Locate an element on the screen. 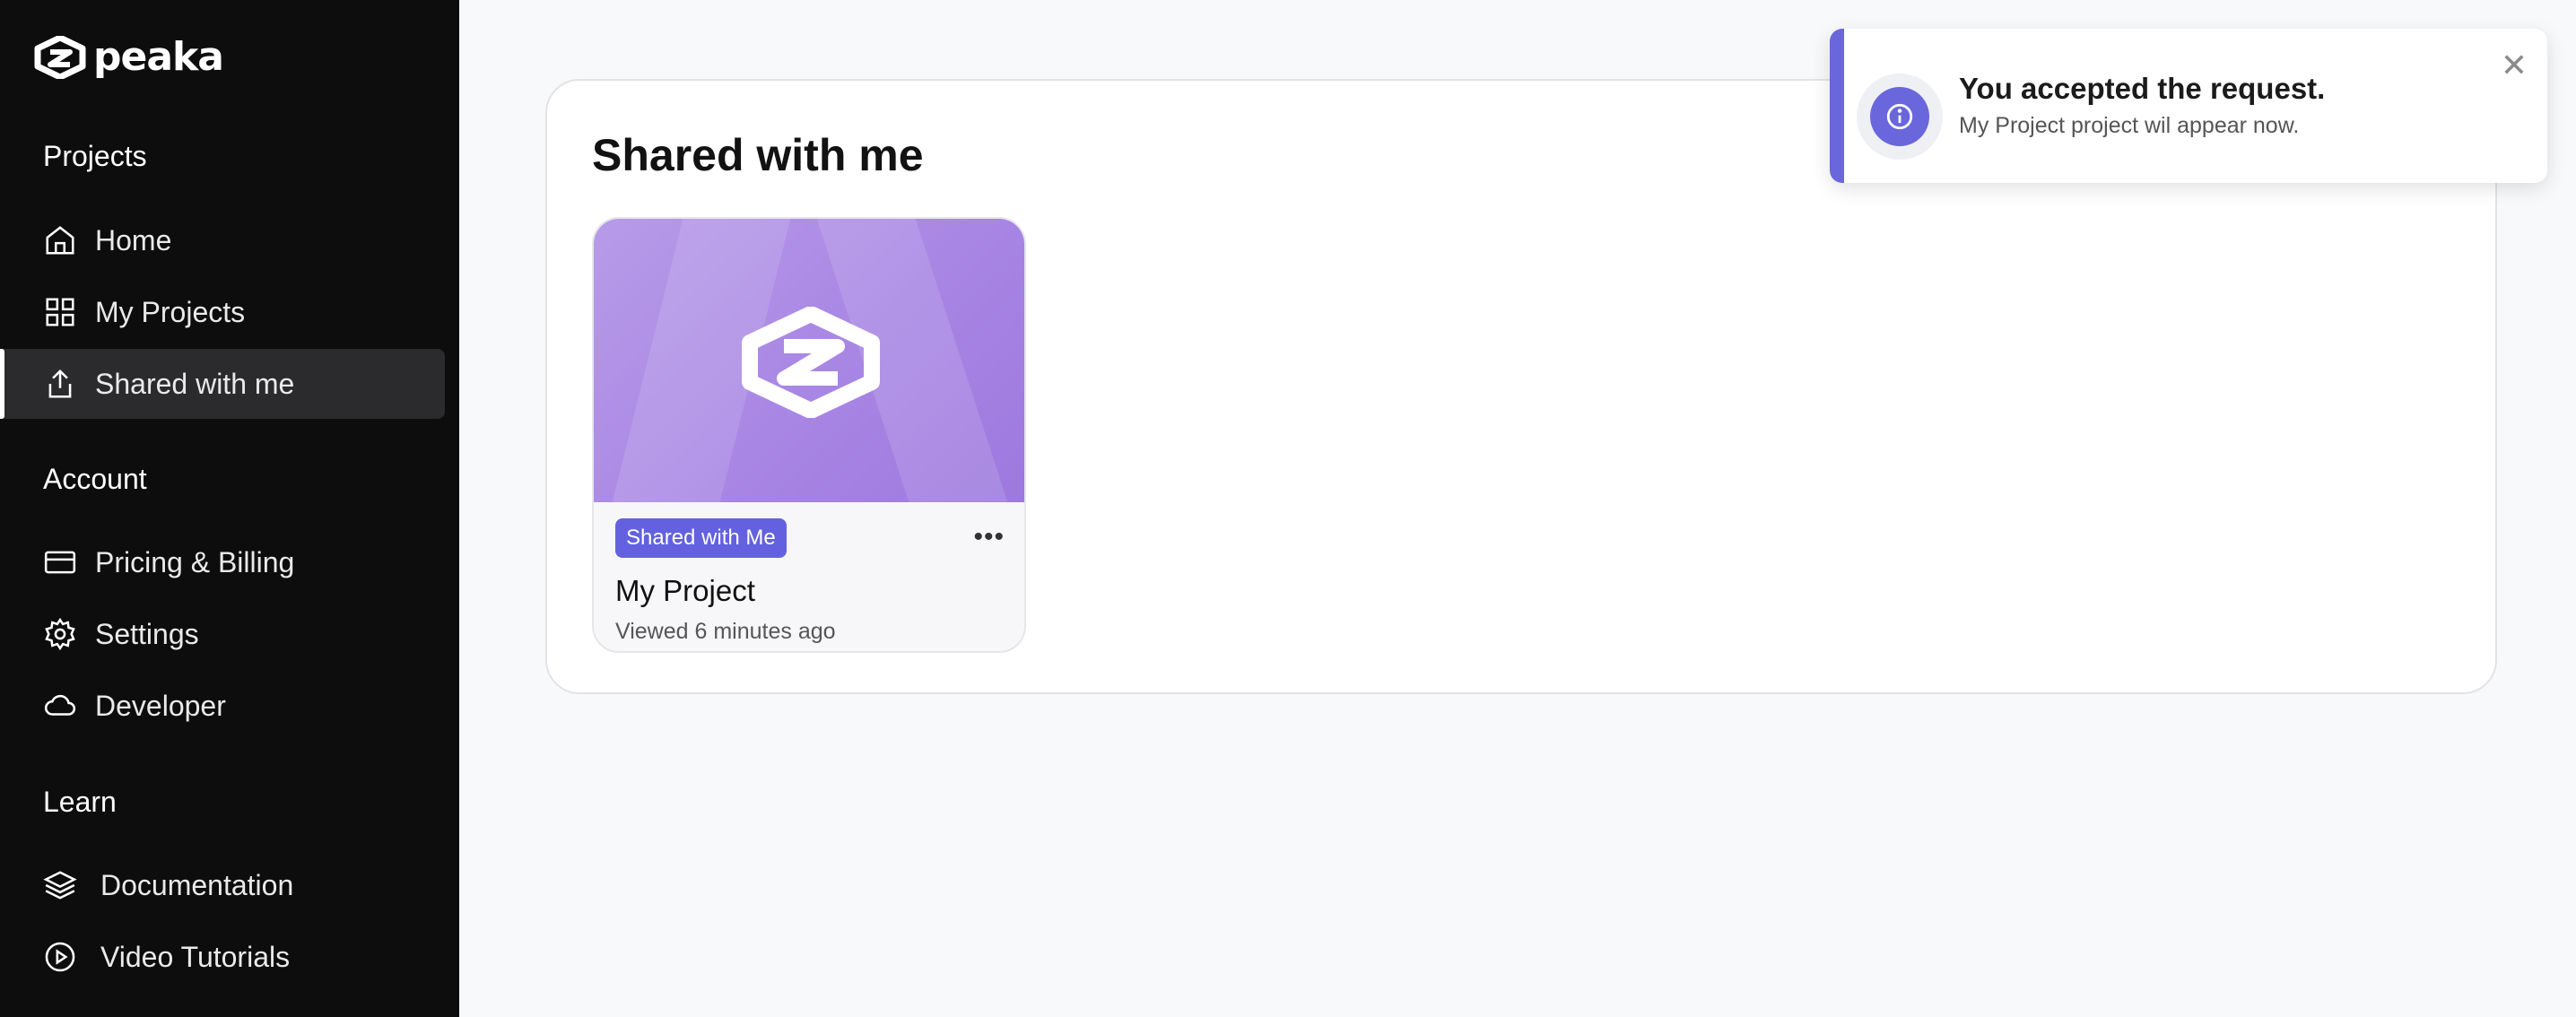 The image size is (2576, 1017). peaka-logo: peaka is located at coordinates (129, 57).